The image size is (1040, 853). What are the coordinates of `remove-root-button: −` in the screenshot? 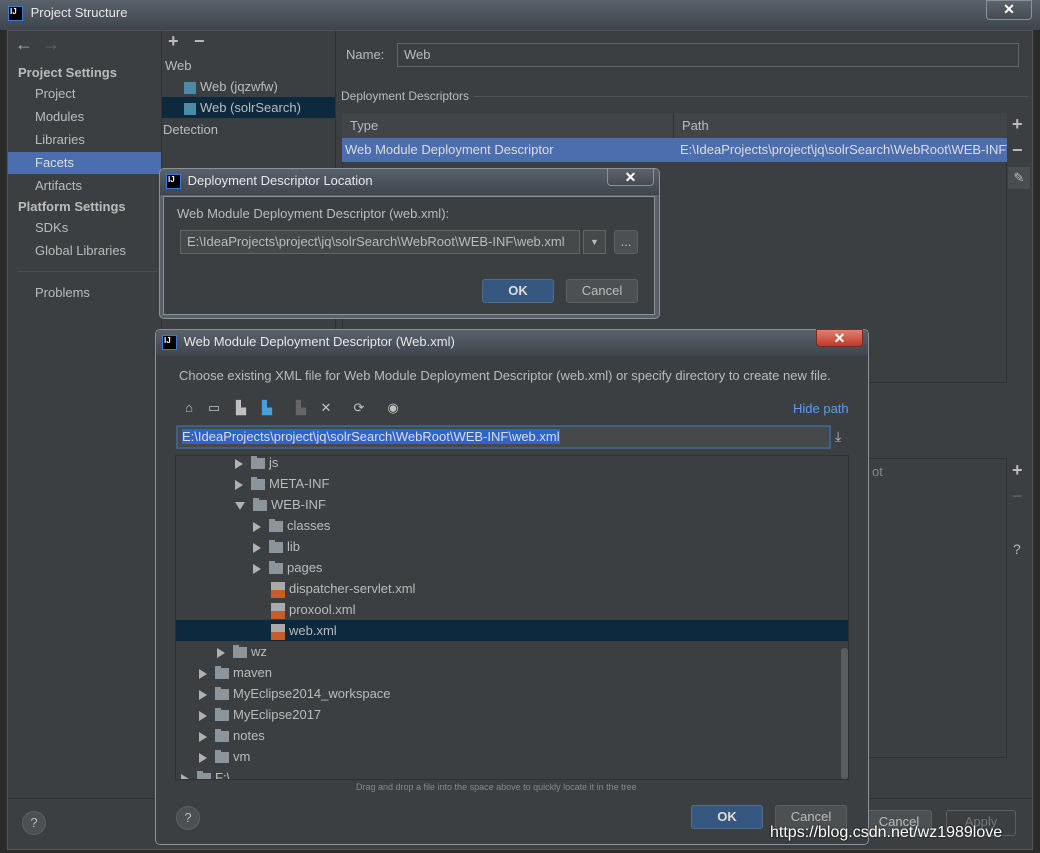 It's located at (1017, 496).